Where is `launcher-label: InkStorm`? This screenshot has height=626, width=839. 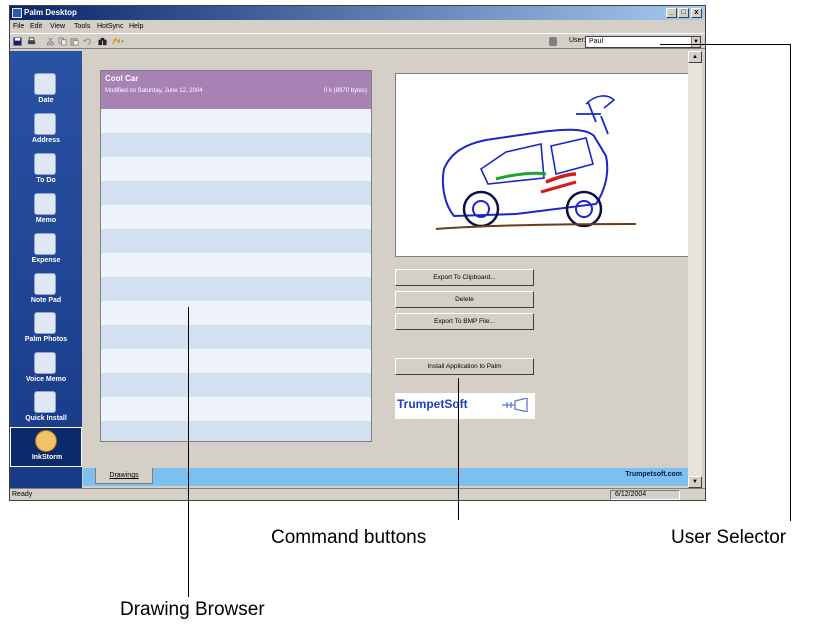
launcher-label: InkStorm is located at coordinates (47, 457).